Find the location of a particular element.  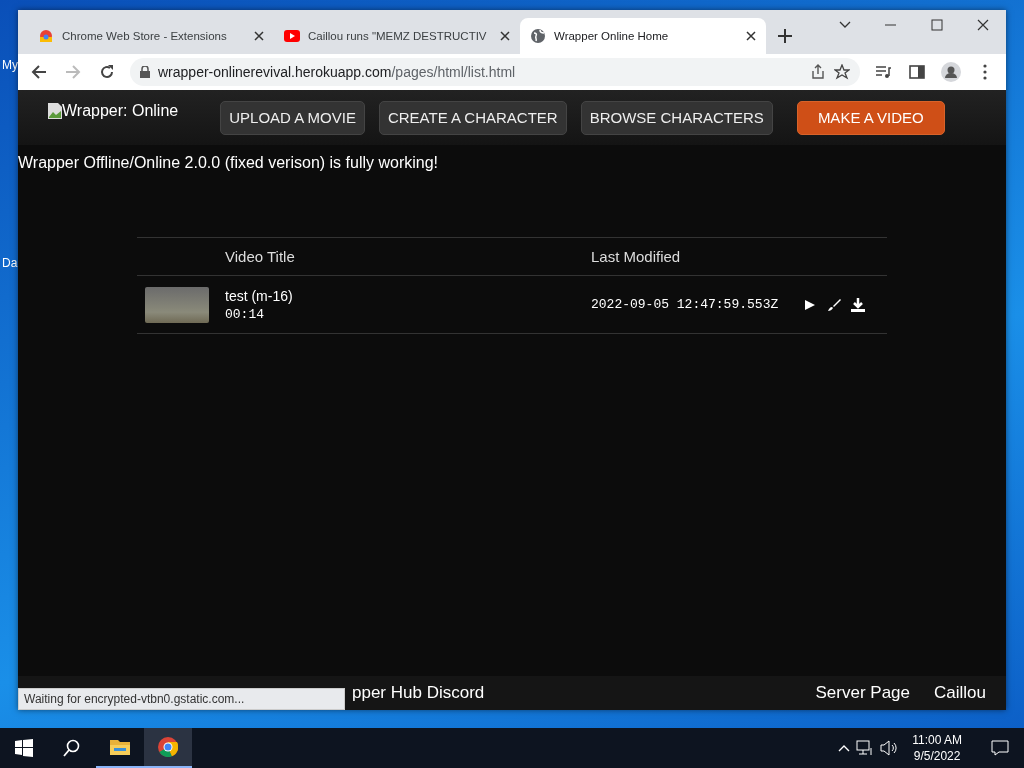

video-title: test (m-16) is located at coordinates (408, 295).